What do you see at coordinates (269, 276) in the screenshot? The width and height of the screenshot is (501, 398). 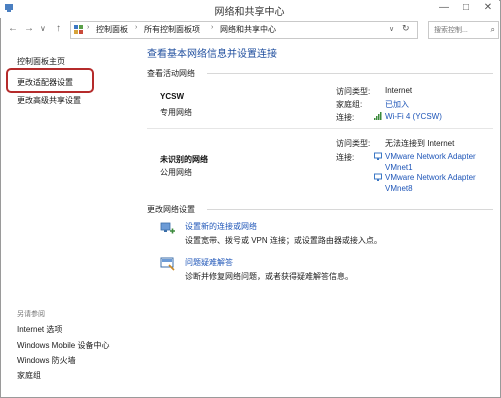 I see `troubleshoot-desc: 诊断并修复网络问题，或者获得疑难解答信息。` at bounding box center [269, 276].